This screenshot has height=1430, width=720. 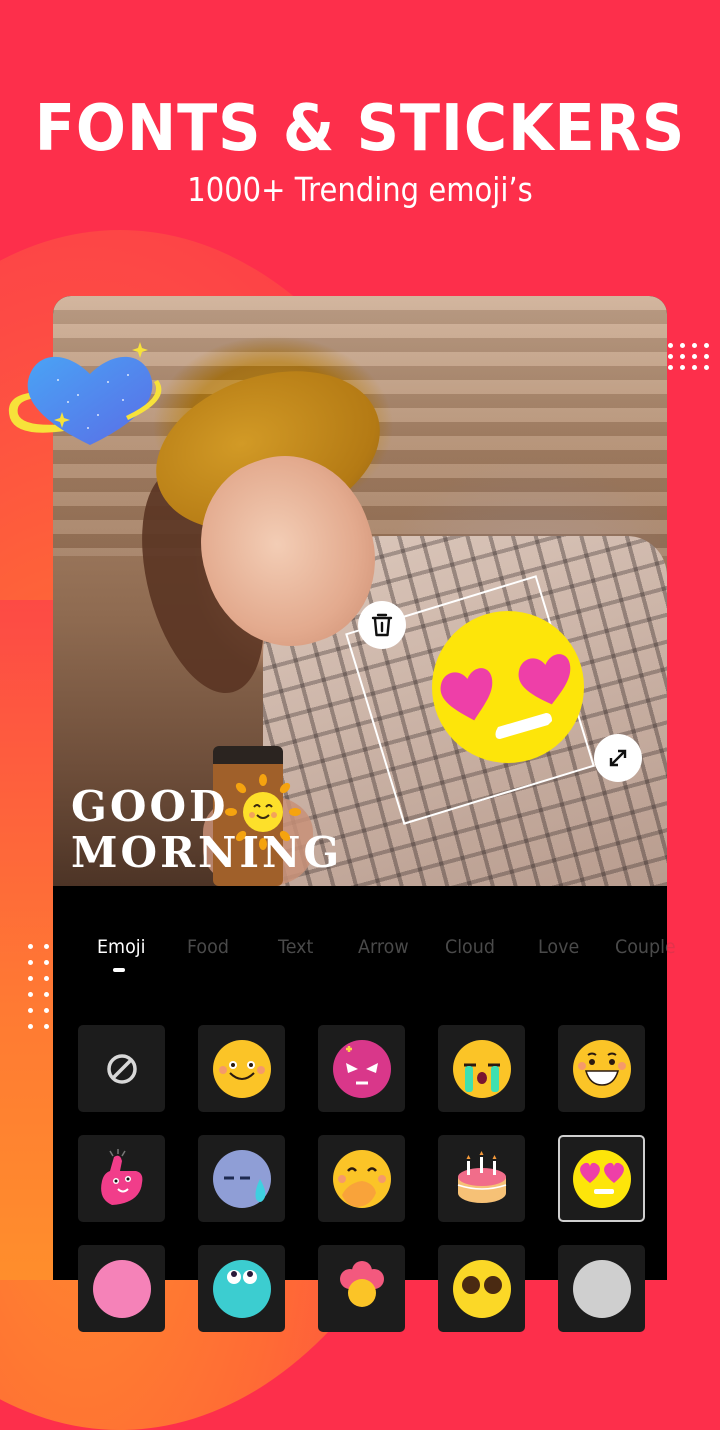 What do you see at coordinates (470, 947) in the screenshot?
I see `tab-cloud: Cloud` at bounding box center [470, 947].